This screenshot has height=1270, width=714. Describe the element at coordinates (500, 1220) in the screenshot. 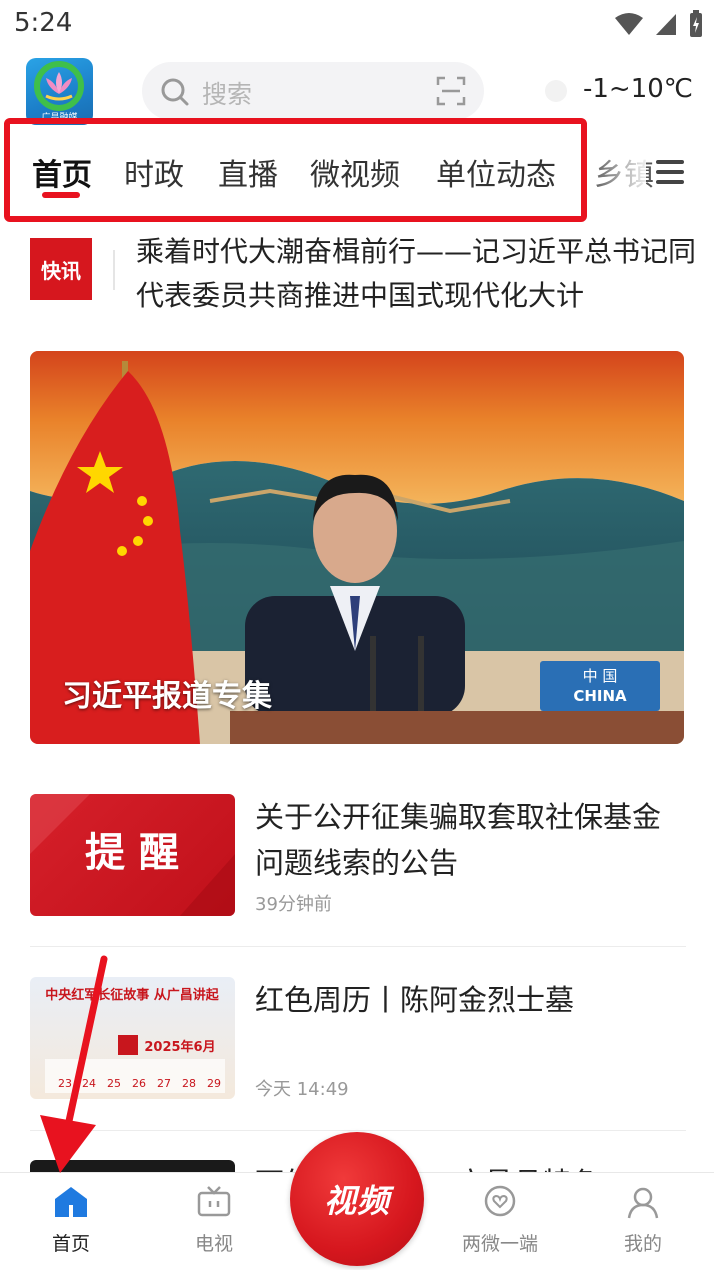

I see `nav-media: 两微一端` at that location.